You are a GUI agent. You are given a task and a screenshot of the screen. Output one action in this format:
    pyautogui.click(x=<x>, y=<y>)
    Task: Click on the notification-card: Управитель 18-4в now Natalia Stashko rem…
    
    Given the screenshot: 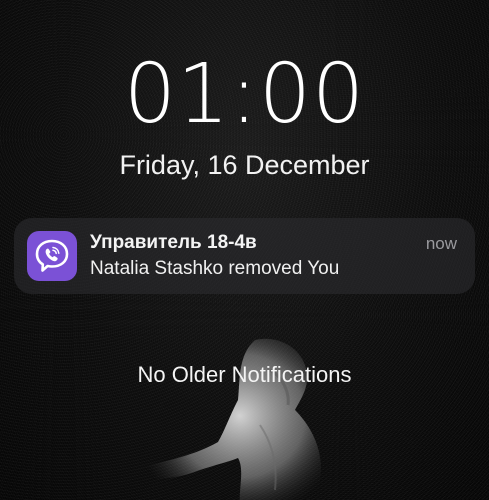 What is the action you would take?
    pyautogui.click(x=244, y=256)
    